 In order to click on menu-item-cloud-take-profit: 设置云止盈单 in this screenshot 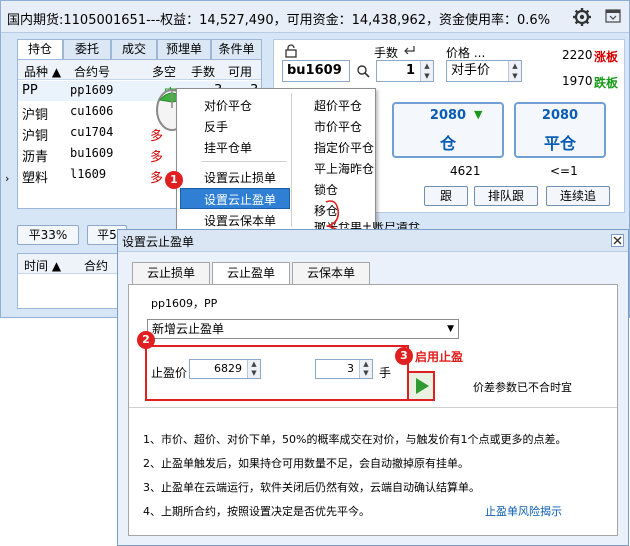, I will do `click(240, 199)`.